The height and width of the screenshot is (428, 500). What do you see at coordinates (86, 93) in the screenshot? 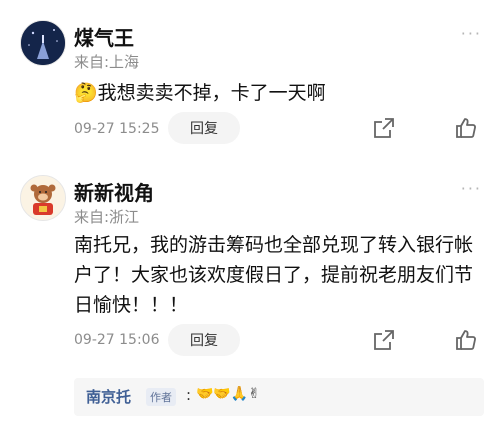
I see `thinking-emoji: 🤔` at bounding box center [86, 93].